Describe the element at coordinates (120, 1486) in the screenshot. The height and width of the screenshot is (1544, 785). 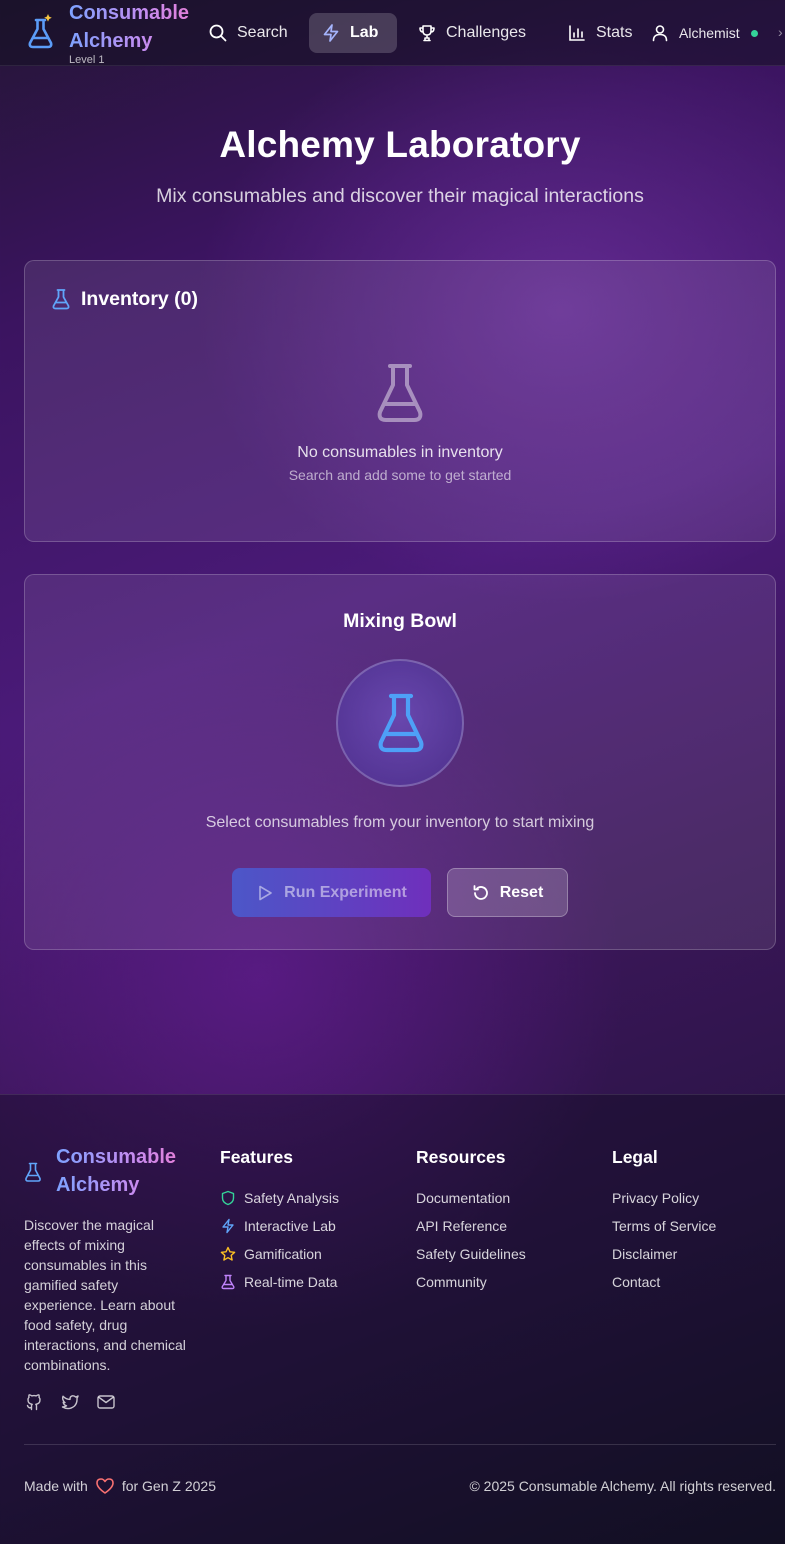
I see `made-with-note: Made with for Gen Z 2025` at that location.